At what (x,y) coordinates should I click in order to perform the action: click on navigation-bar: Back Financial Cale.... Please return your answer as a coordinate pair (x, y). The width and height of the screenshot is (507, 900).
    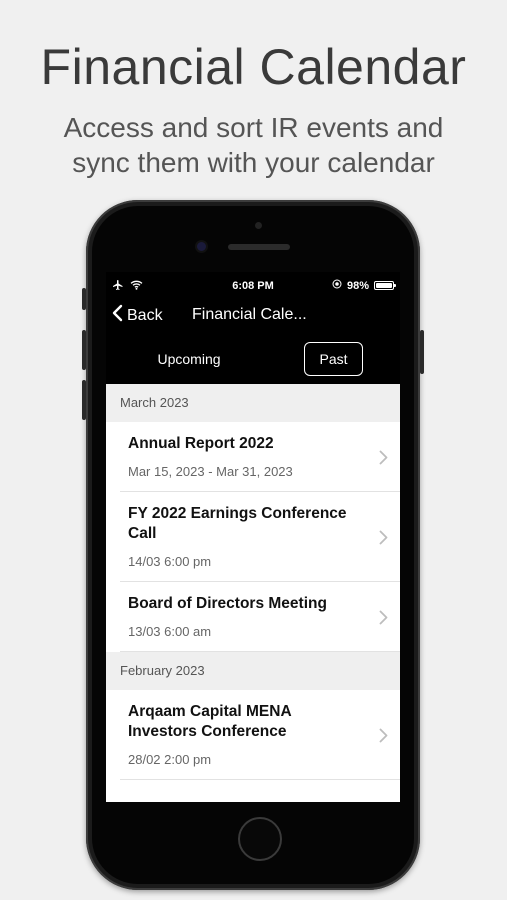
    Looking at the image, I should click on (253, 317).